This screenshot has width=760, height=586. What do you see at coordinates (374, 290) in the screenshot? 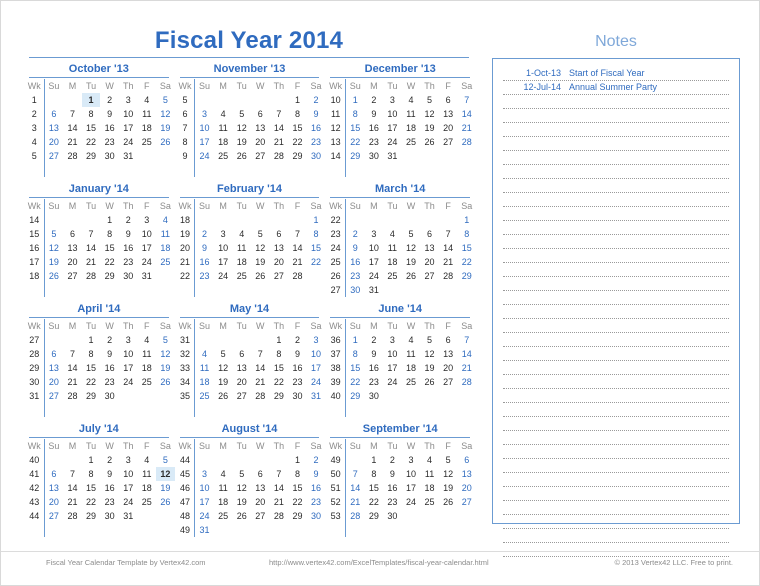
I see `day-cell: 31` at bounding box center [374, 290].